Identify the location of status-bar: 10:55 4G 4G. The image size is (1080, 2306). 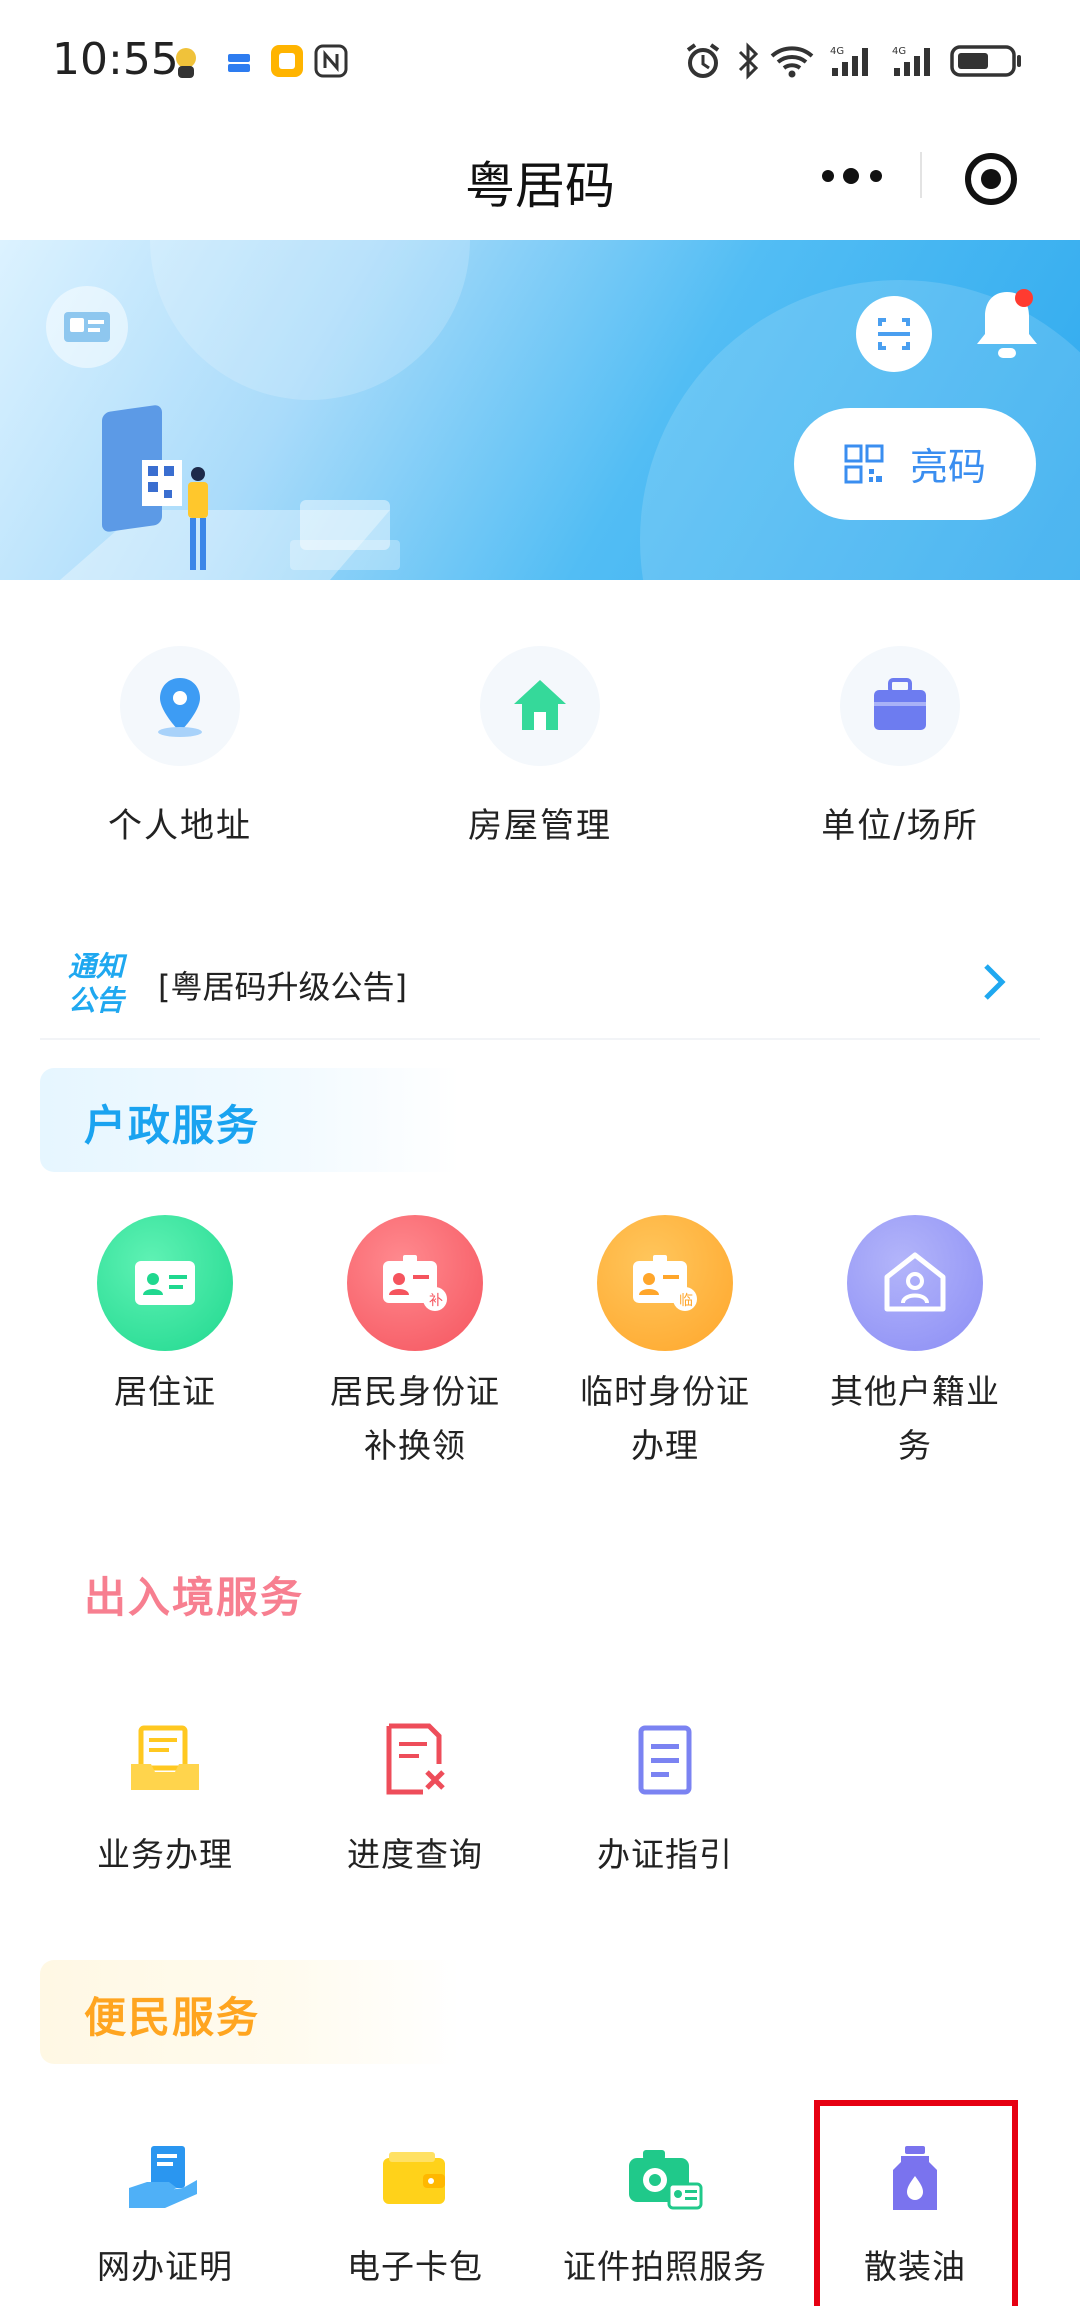
(540, 60).